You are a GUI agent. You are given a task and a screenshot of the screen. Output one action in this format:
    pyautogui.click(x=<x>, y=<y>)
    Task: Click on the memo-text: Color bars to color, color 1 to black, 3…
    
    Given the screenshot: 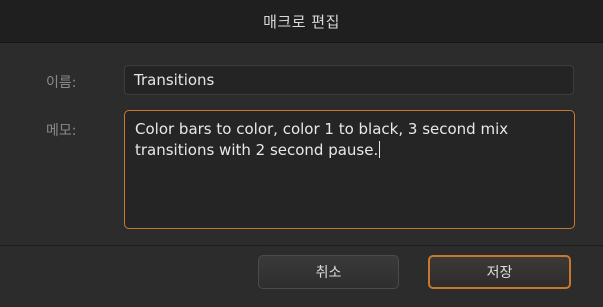 What is the action you would take?
    pyautogui.click(x=322, y=139)
    